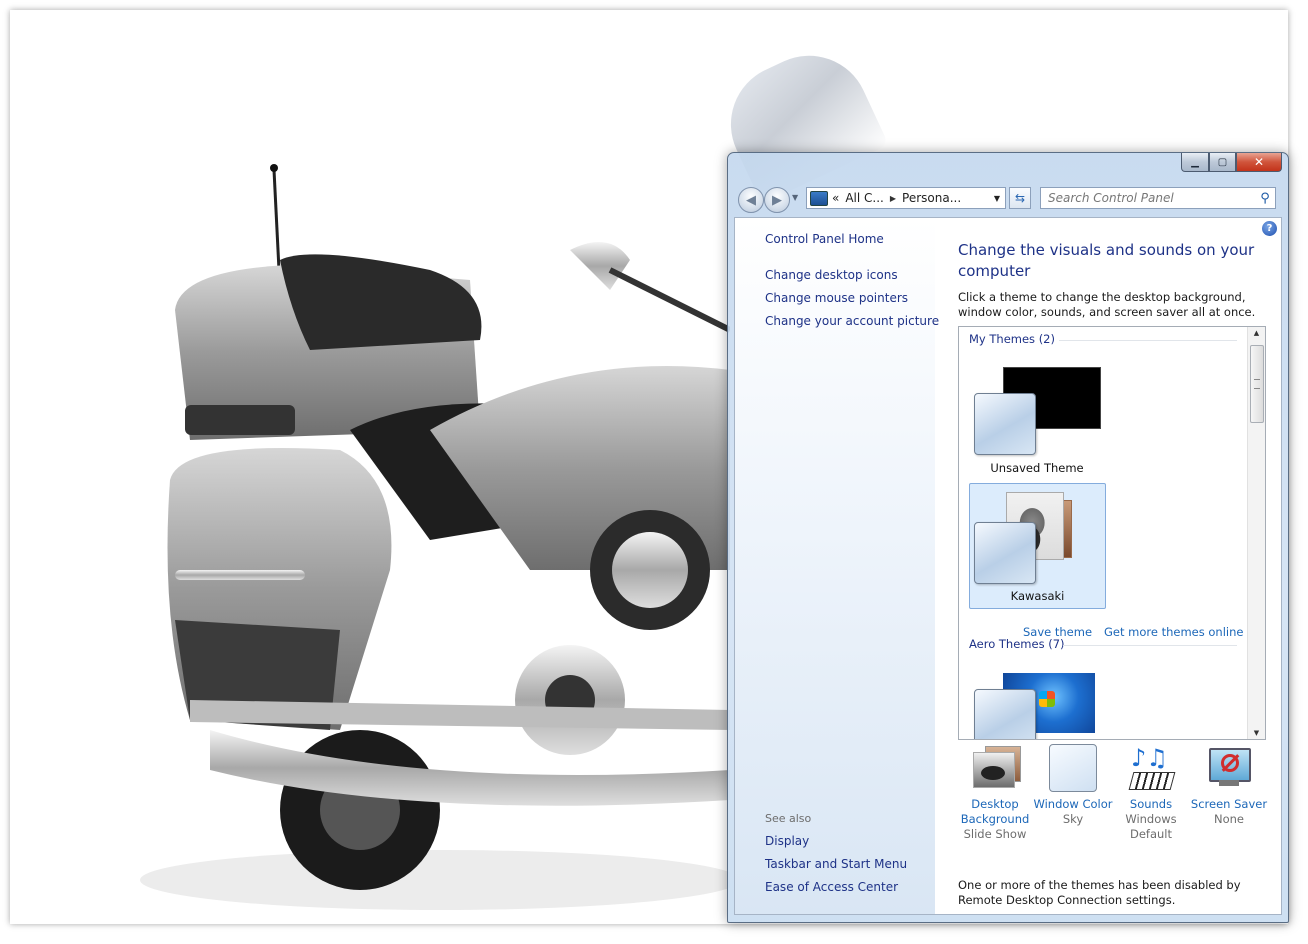 This screenshot has height=944, width=1308. I want to click on desktop-background-label: Desktop Background, so click(995, 811).